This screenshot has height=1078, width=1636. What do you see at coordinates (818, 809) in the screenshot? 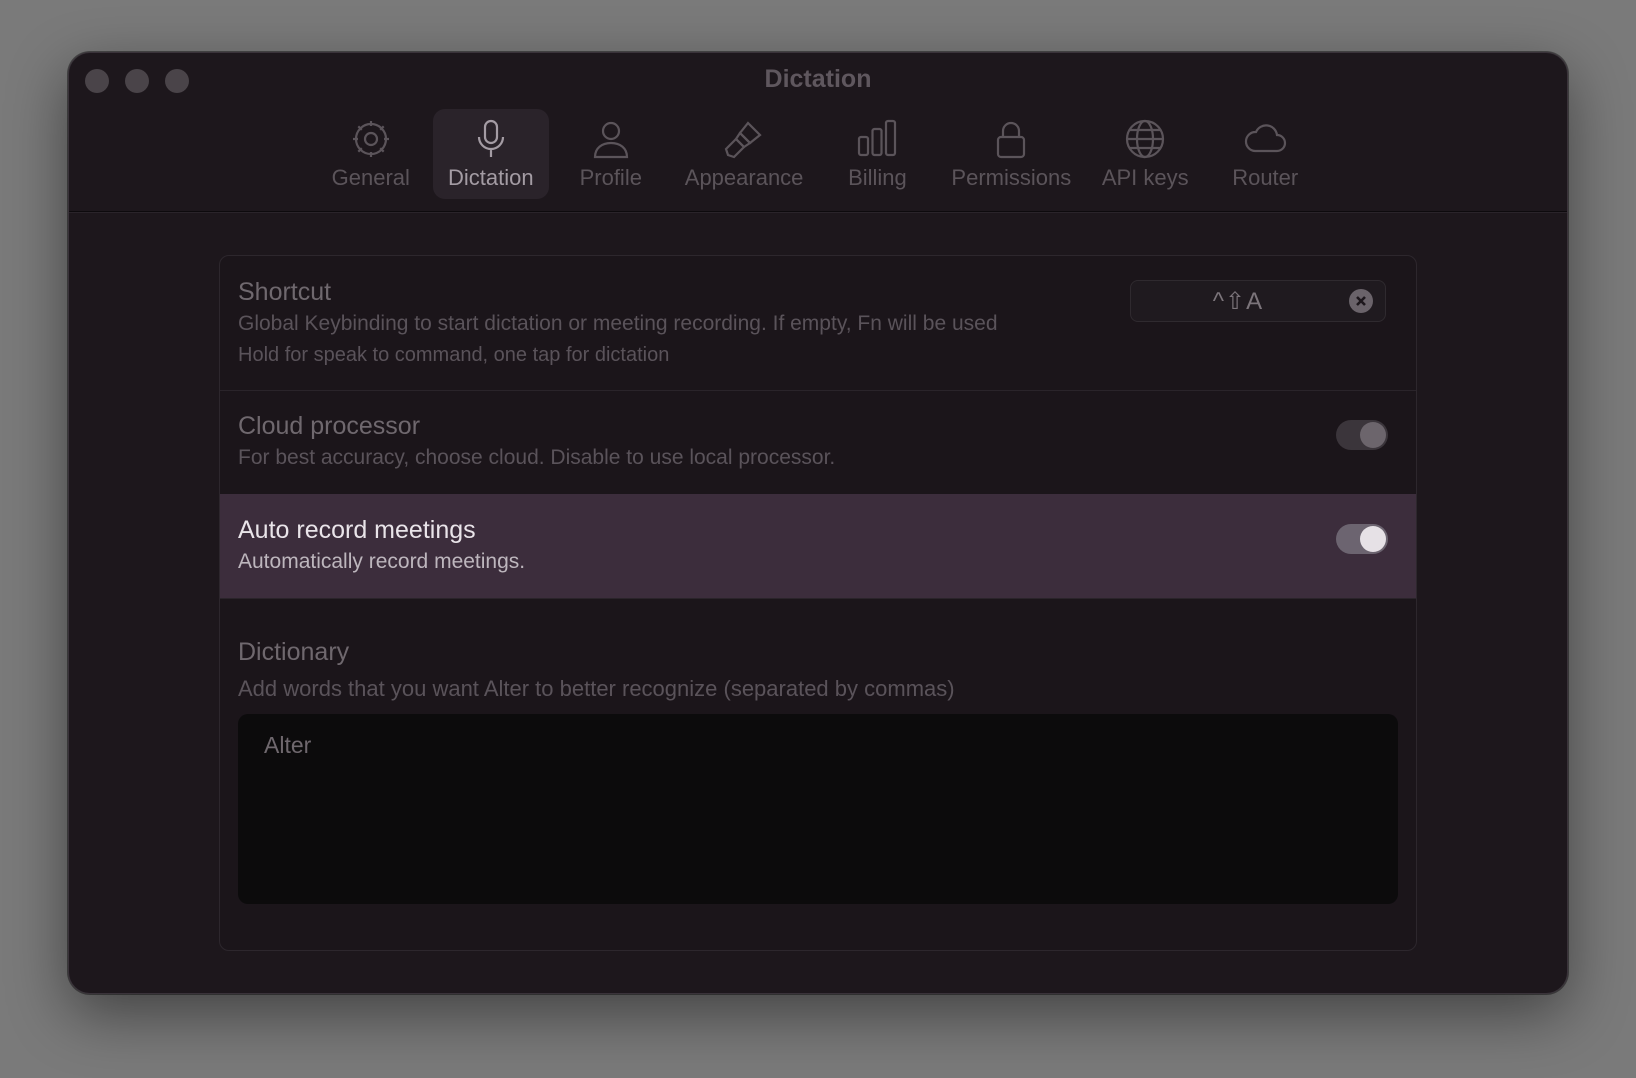
I see `dictionary-input: Alter` at bounding box center [818, 809].